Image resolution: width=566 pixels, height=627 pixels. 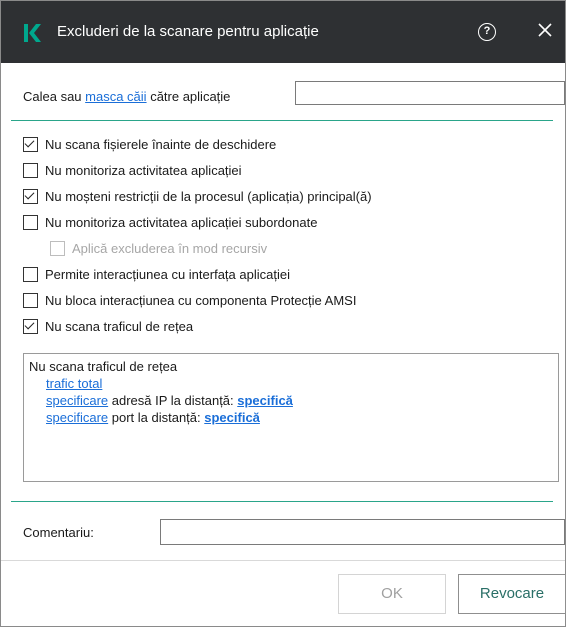 What do you see at coordinates (132, 170) in the screenshot?
I see `option-no-monitor-activity: Nu monitoriza activitatea aplicației` at bounding box center [132, 170].